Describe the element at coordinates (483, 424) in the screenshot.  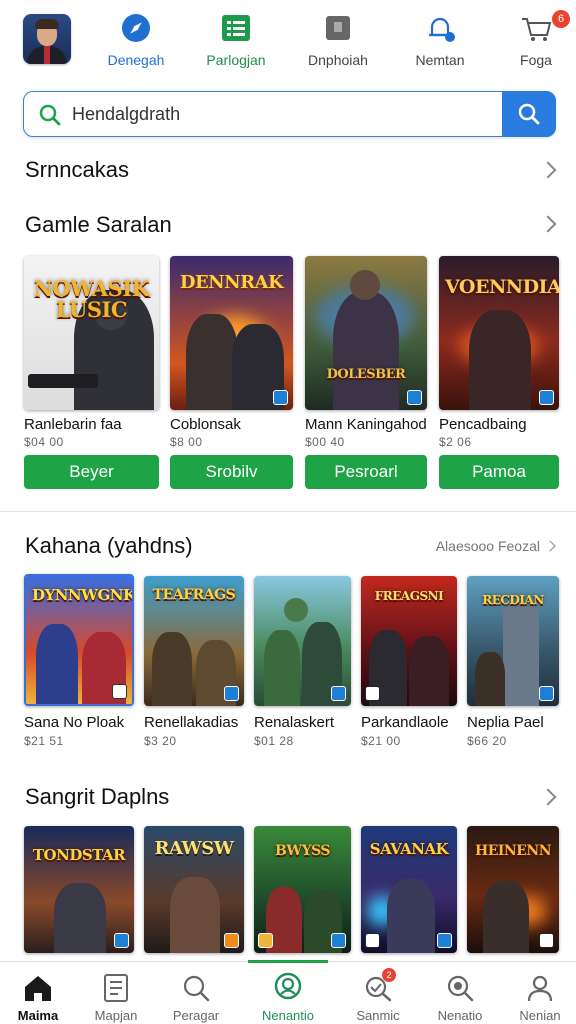
I see `game-name: Pencadbaing` at that location.